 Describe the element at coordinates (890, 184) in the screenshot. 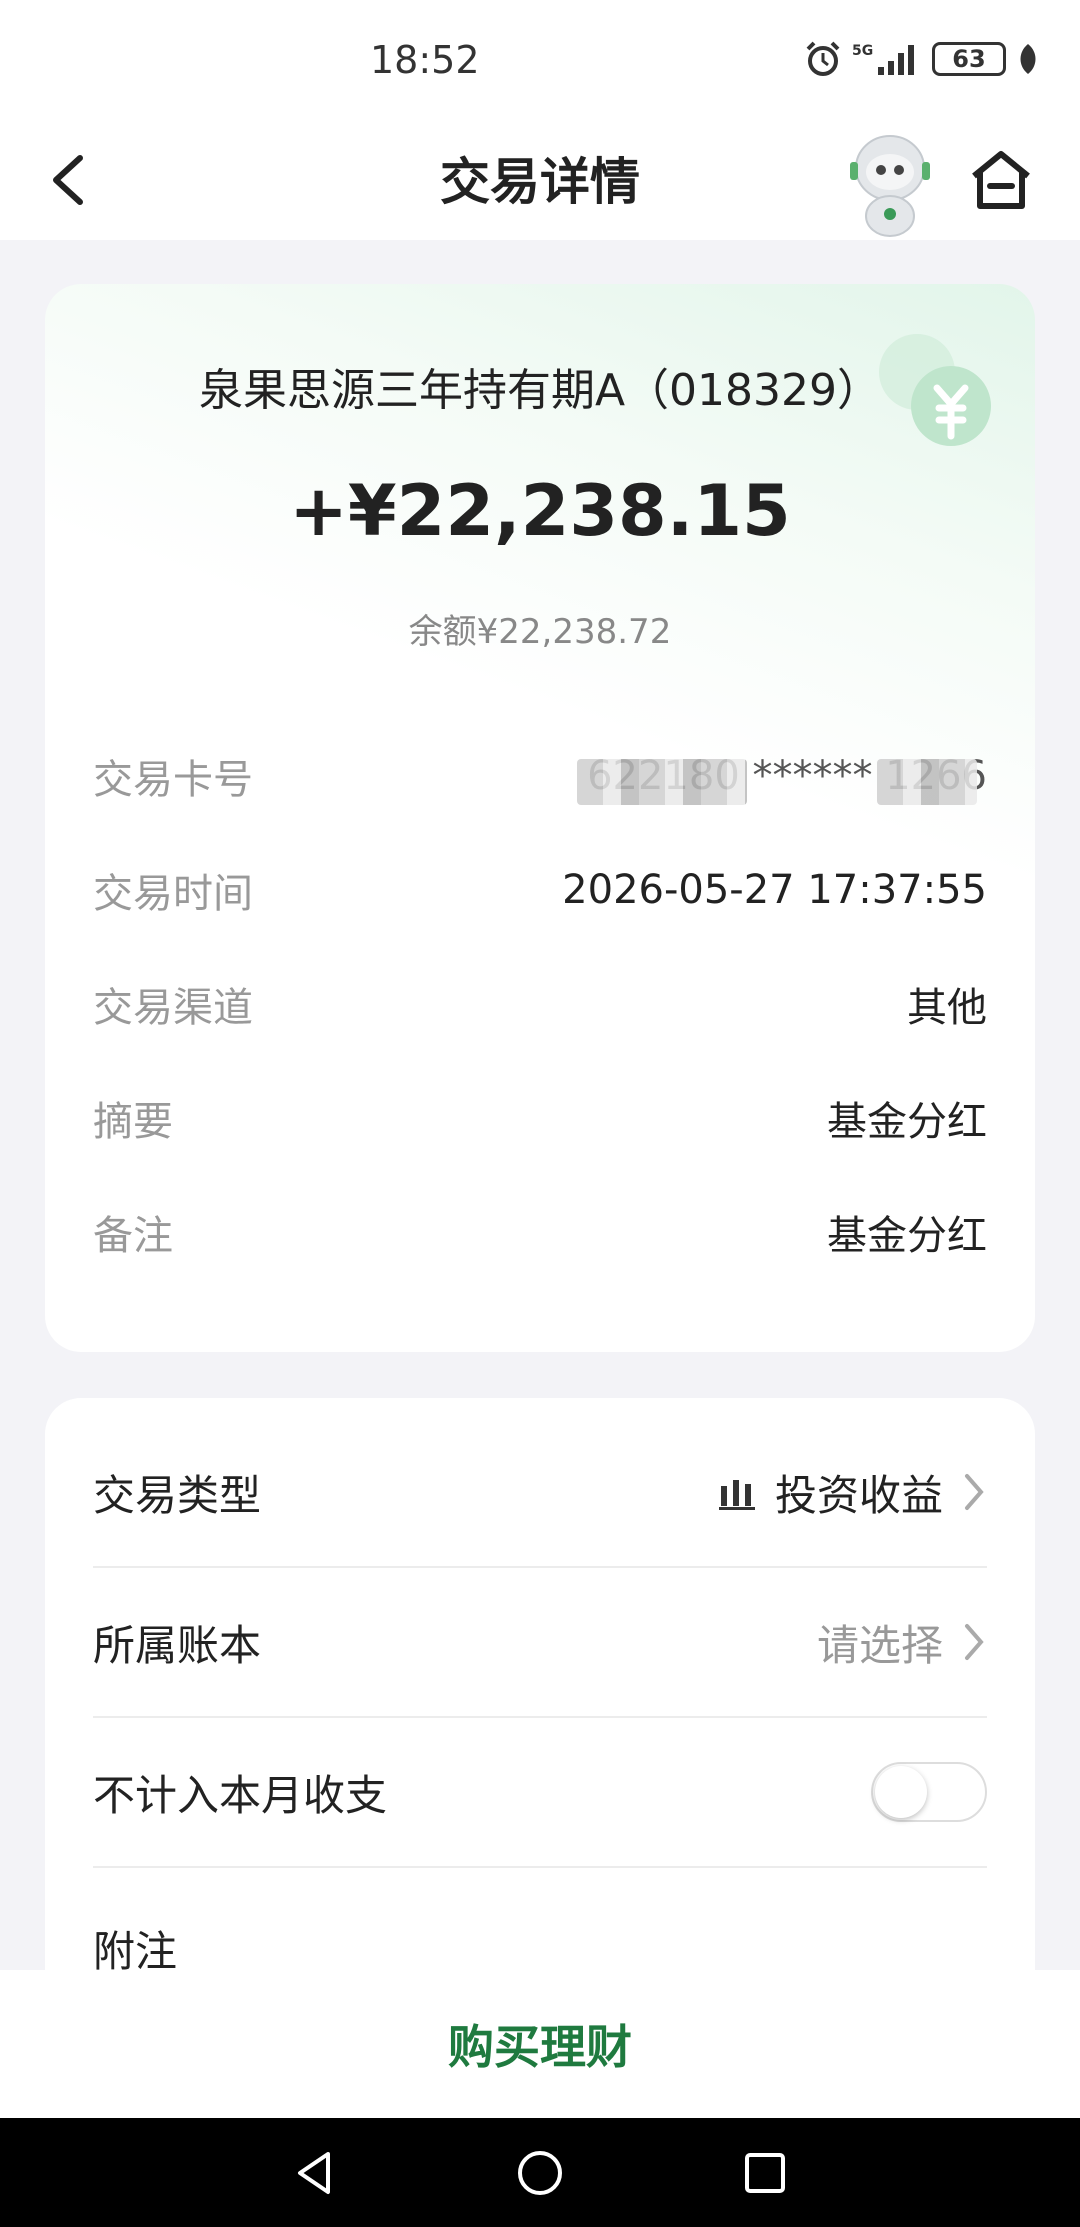

I see `robot-assistant-icon` at that location.